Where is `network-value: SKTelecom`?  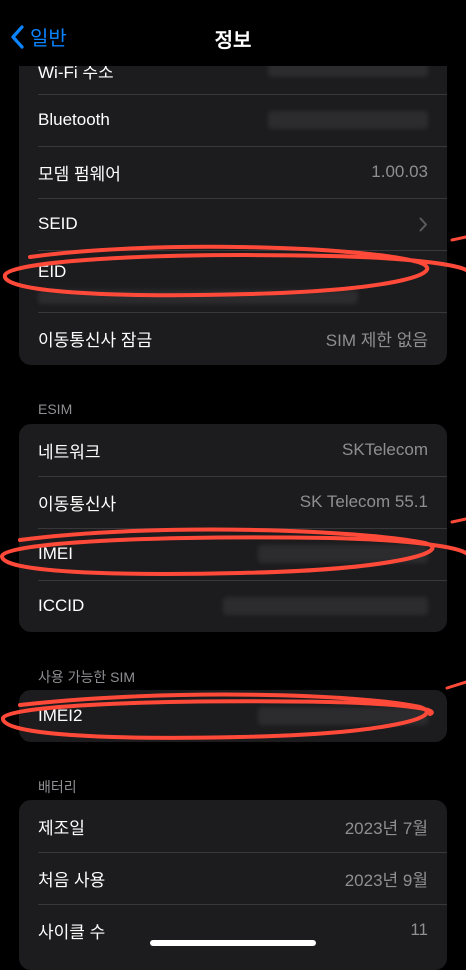
network-value: SKTelecom is located at coordinates (385, 449).